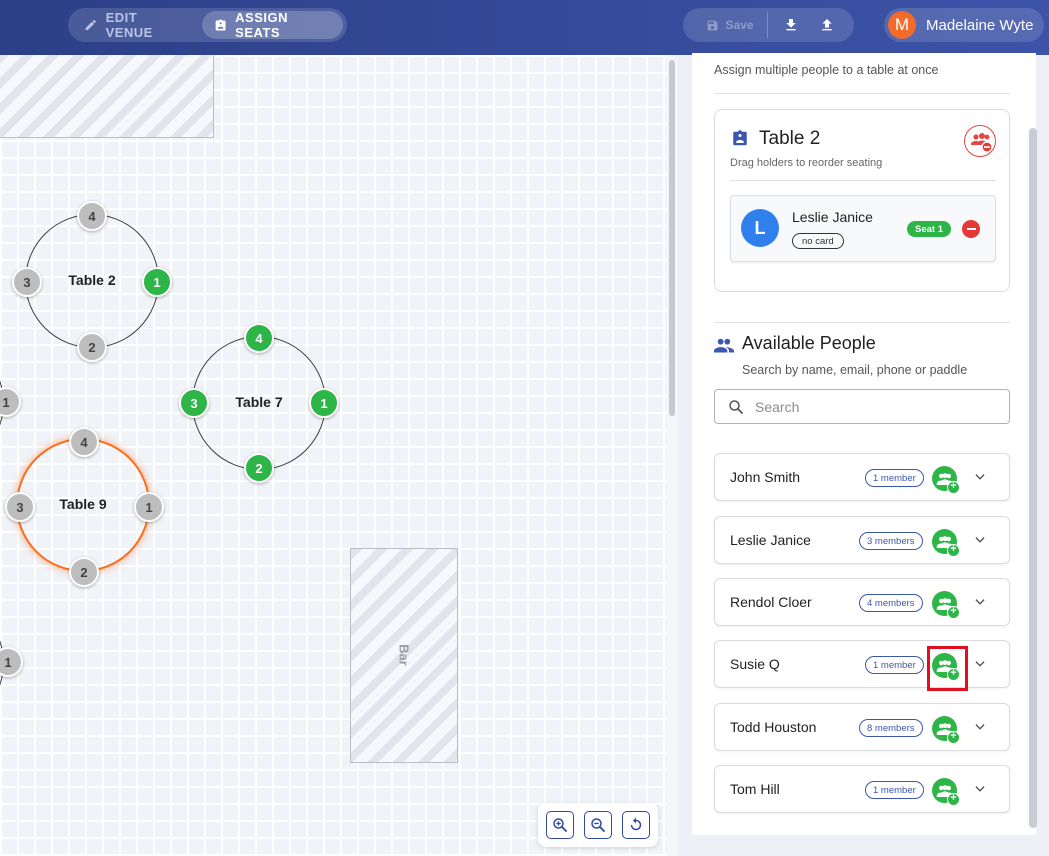 The image size is (1049, 856). Describe the element at coordinates (770, 540) in the screenshot. I see `group-name: Leslie Janice` at that location.